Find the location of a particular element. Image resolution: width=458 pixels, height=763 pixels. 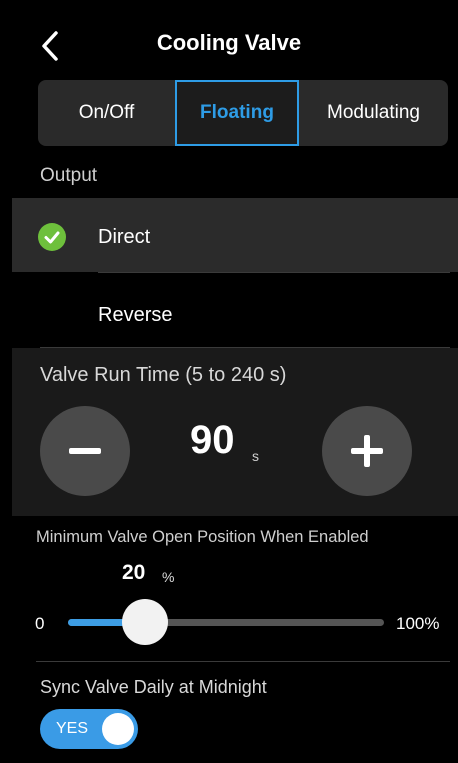

min-open-unit: % is located at coordinates (168, 577).